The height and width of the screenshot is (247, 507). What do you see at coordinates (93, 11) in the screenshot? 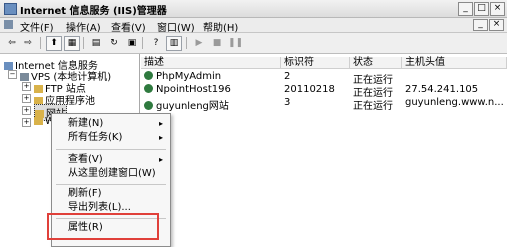
I see `window-title: Internet 信息服务 (IIS)管理器` at bounding box center [93, 11].